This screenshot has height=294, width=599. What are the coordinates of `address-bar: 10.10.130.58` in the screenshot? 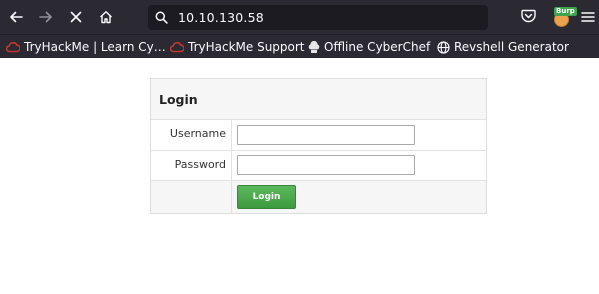 It's located at (318, 17).